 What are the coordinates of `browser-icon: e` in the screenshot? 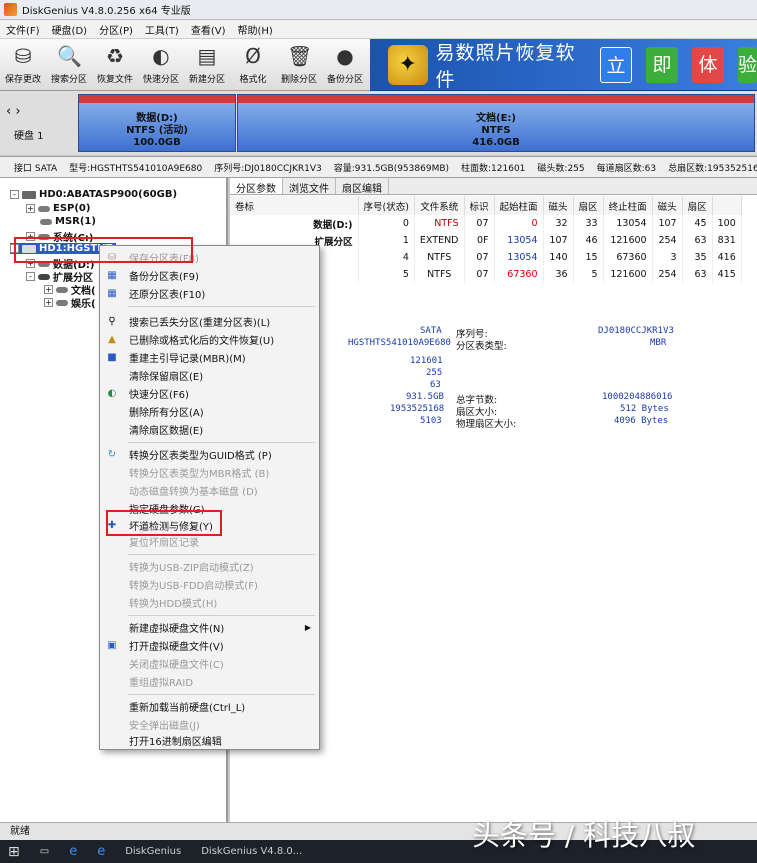 It's located at (101, 851).